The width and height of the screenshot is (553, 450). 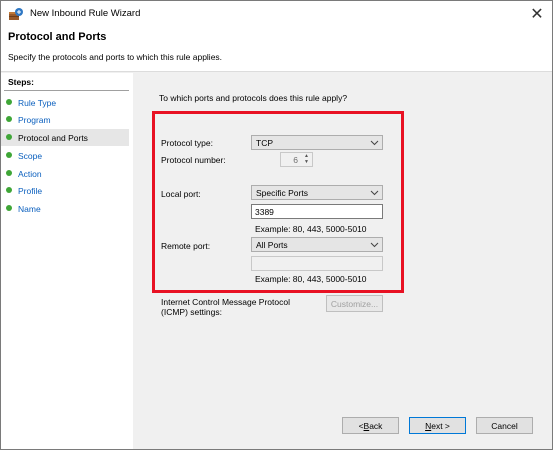 What do you see at coordinates (30, 155) in the screenshot?
I see `step-label: Scope` at bounding box center [30, 155].